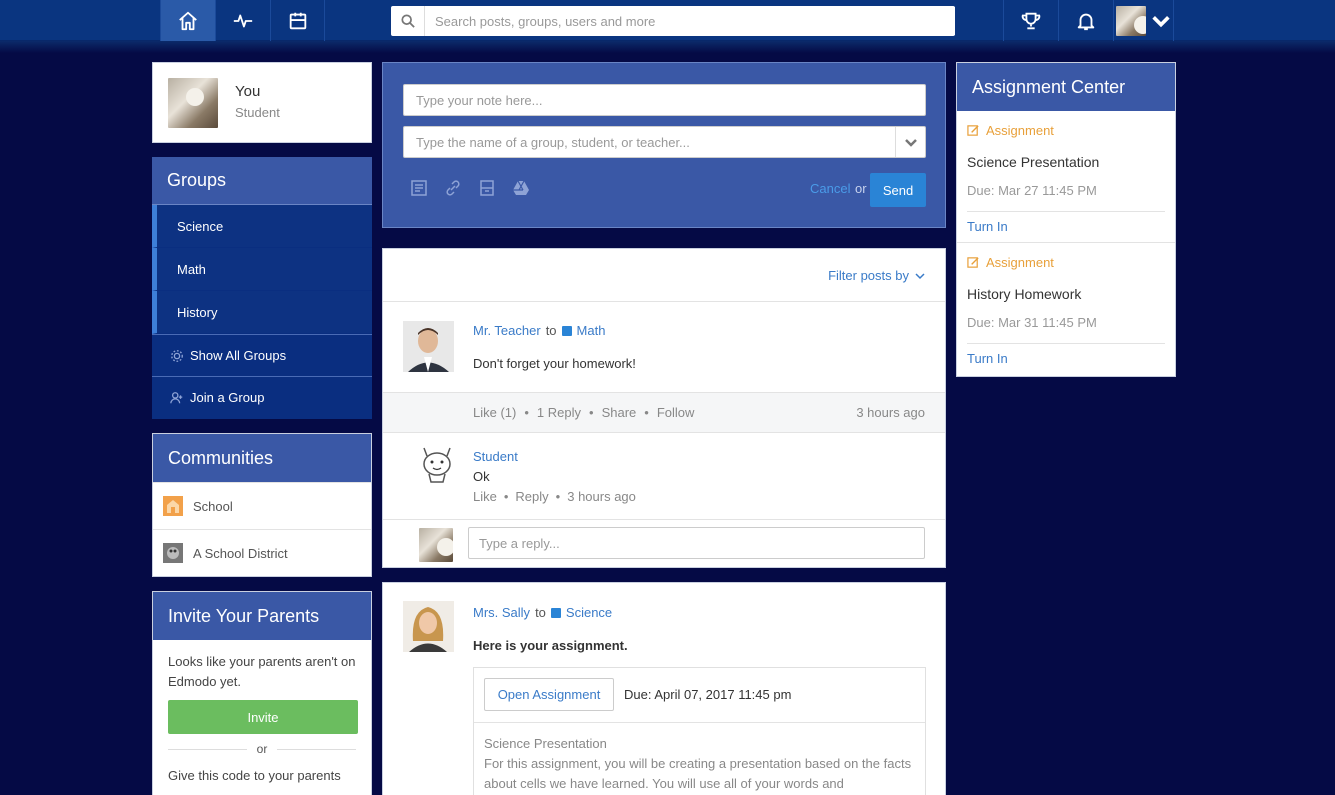 The height and width of the screenshot is (795, 1335). Describe the element at coordinates (591, 330) in the screenshot. I see `group-link: Math` at that location.